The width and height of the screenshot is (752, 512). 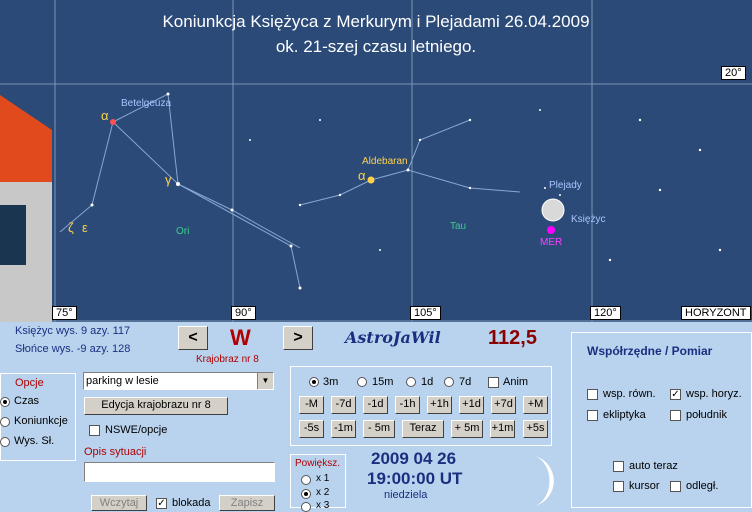 I want to click on option-sun-altitude-radio, so click(x=5, y=442).